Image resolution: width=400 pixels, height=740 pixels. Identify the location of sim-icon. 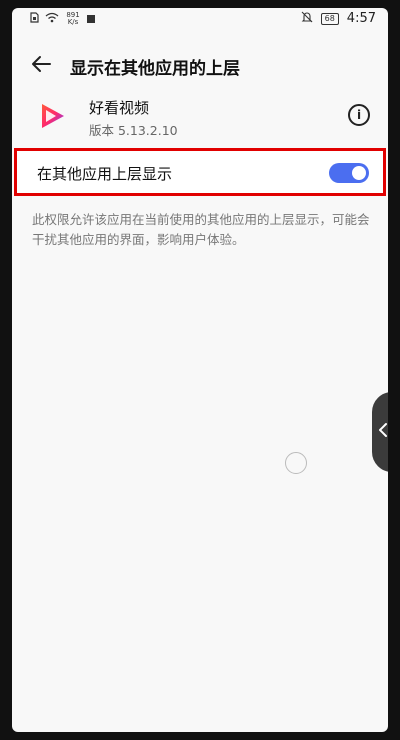
(34, 19).